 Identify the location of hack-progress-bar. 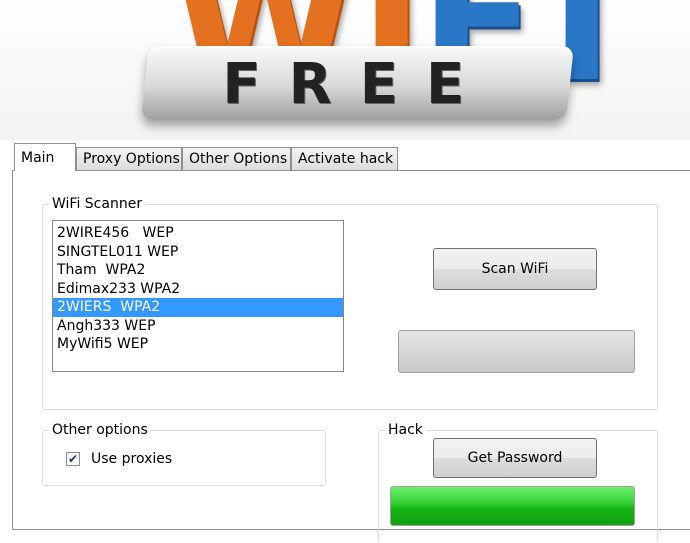
(512, 506).